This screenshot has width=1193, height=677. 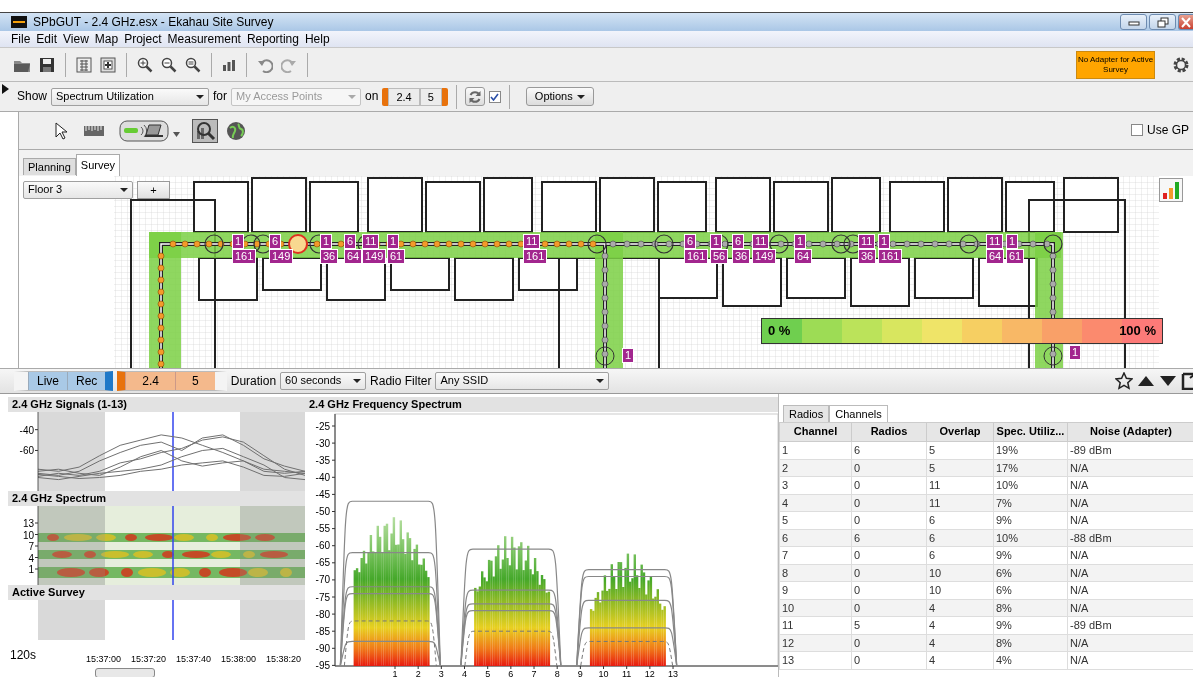 What do you see at coordinates (1030, 660) in the screenshot?
I see `table-cell: 4%` at bounding box center [1030, 660].